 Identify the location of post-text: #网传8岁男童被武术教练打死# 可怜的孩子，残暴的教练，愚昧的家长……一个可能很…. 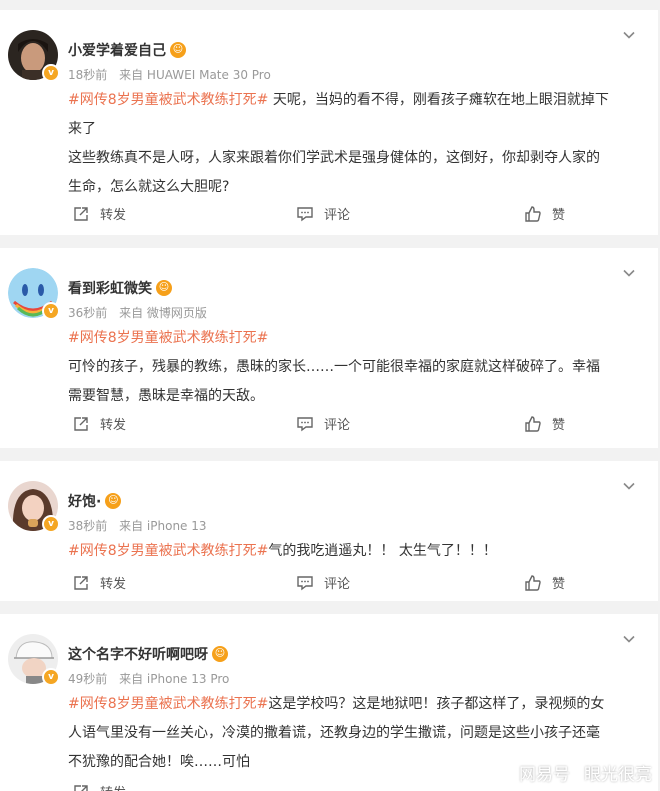
(354, 367).